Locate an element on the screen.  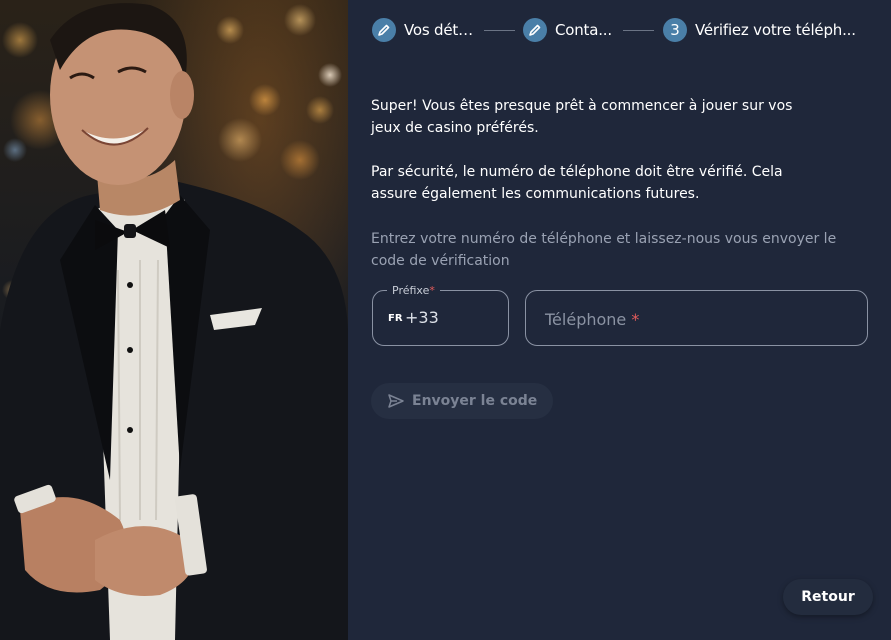
phone-field: Téléphone * is located at coordinates (696, 318).